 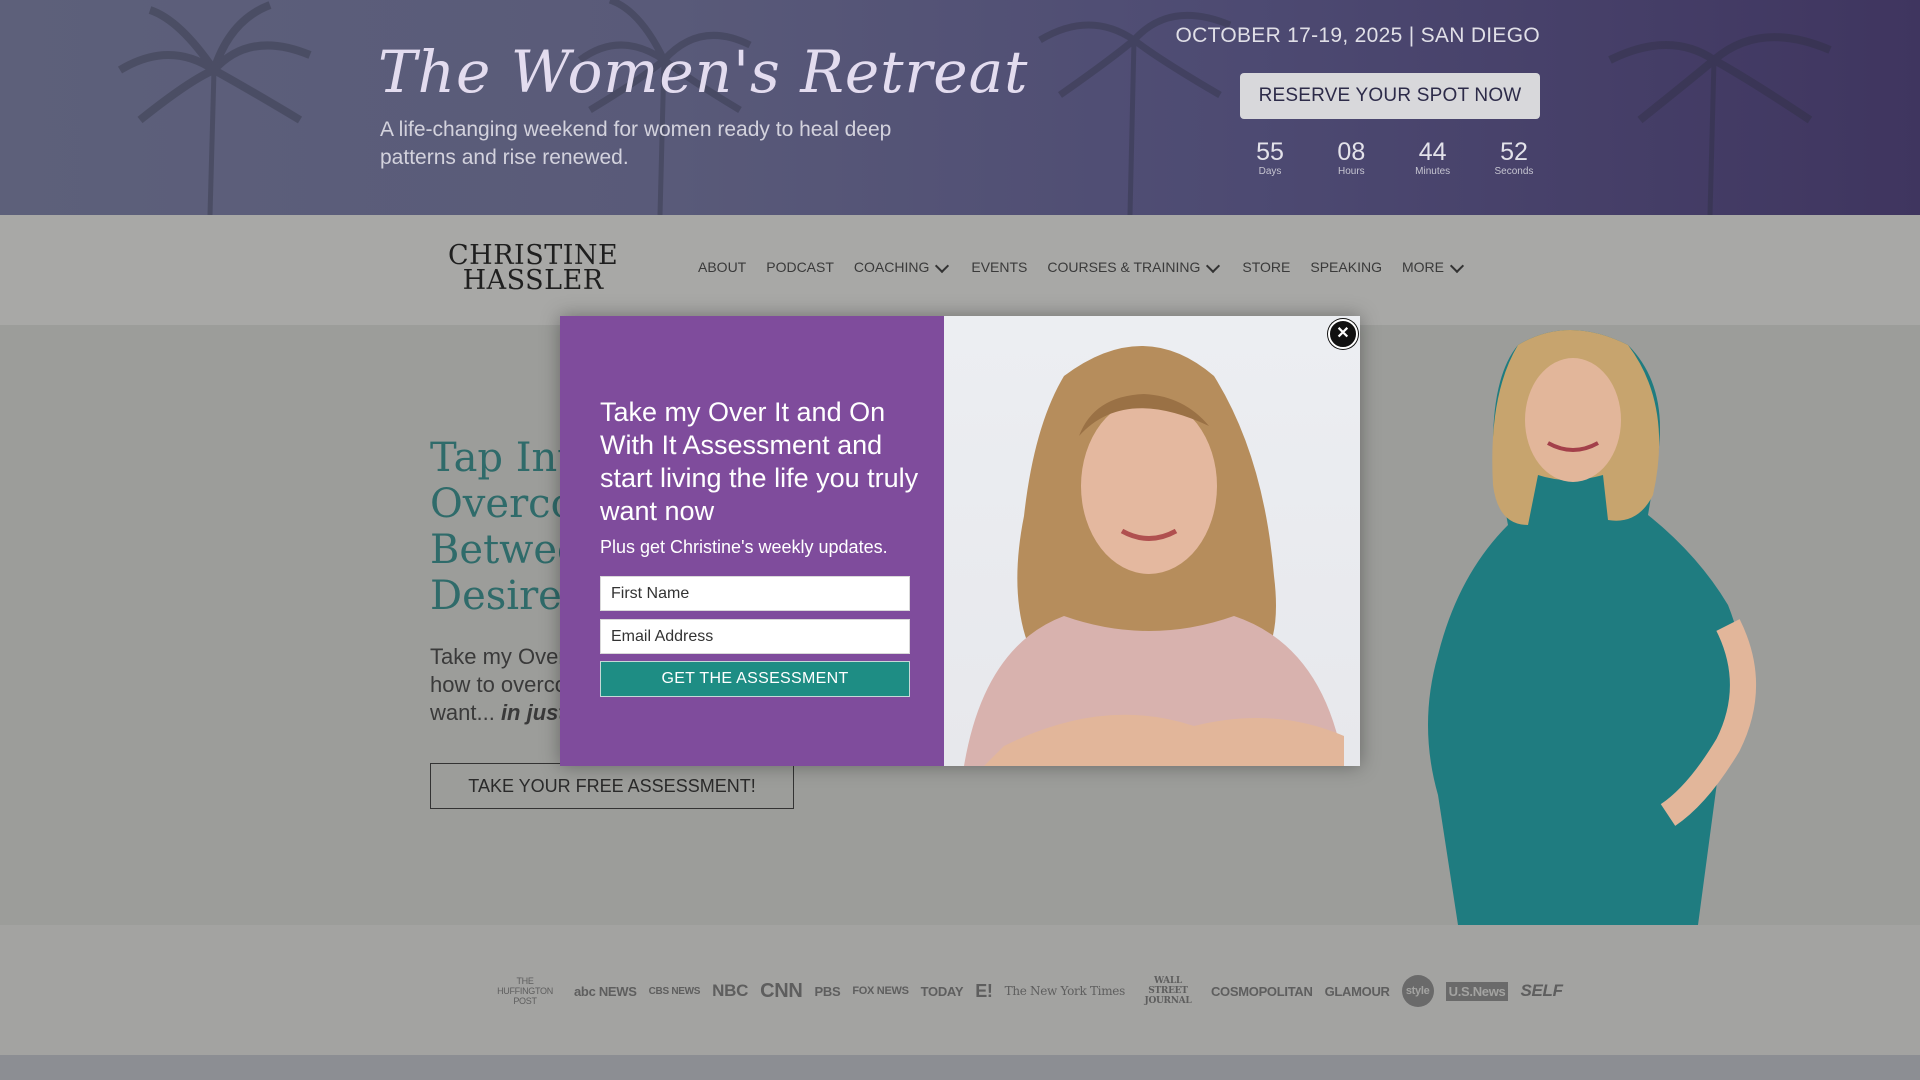 I want to click on popup-subheading: Plus get Christine's weekly updates., so click(x=744, y=547).